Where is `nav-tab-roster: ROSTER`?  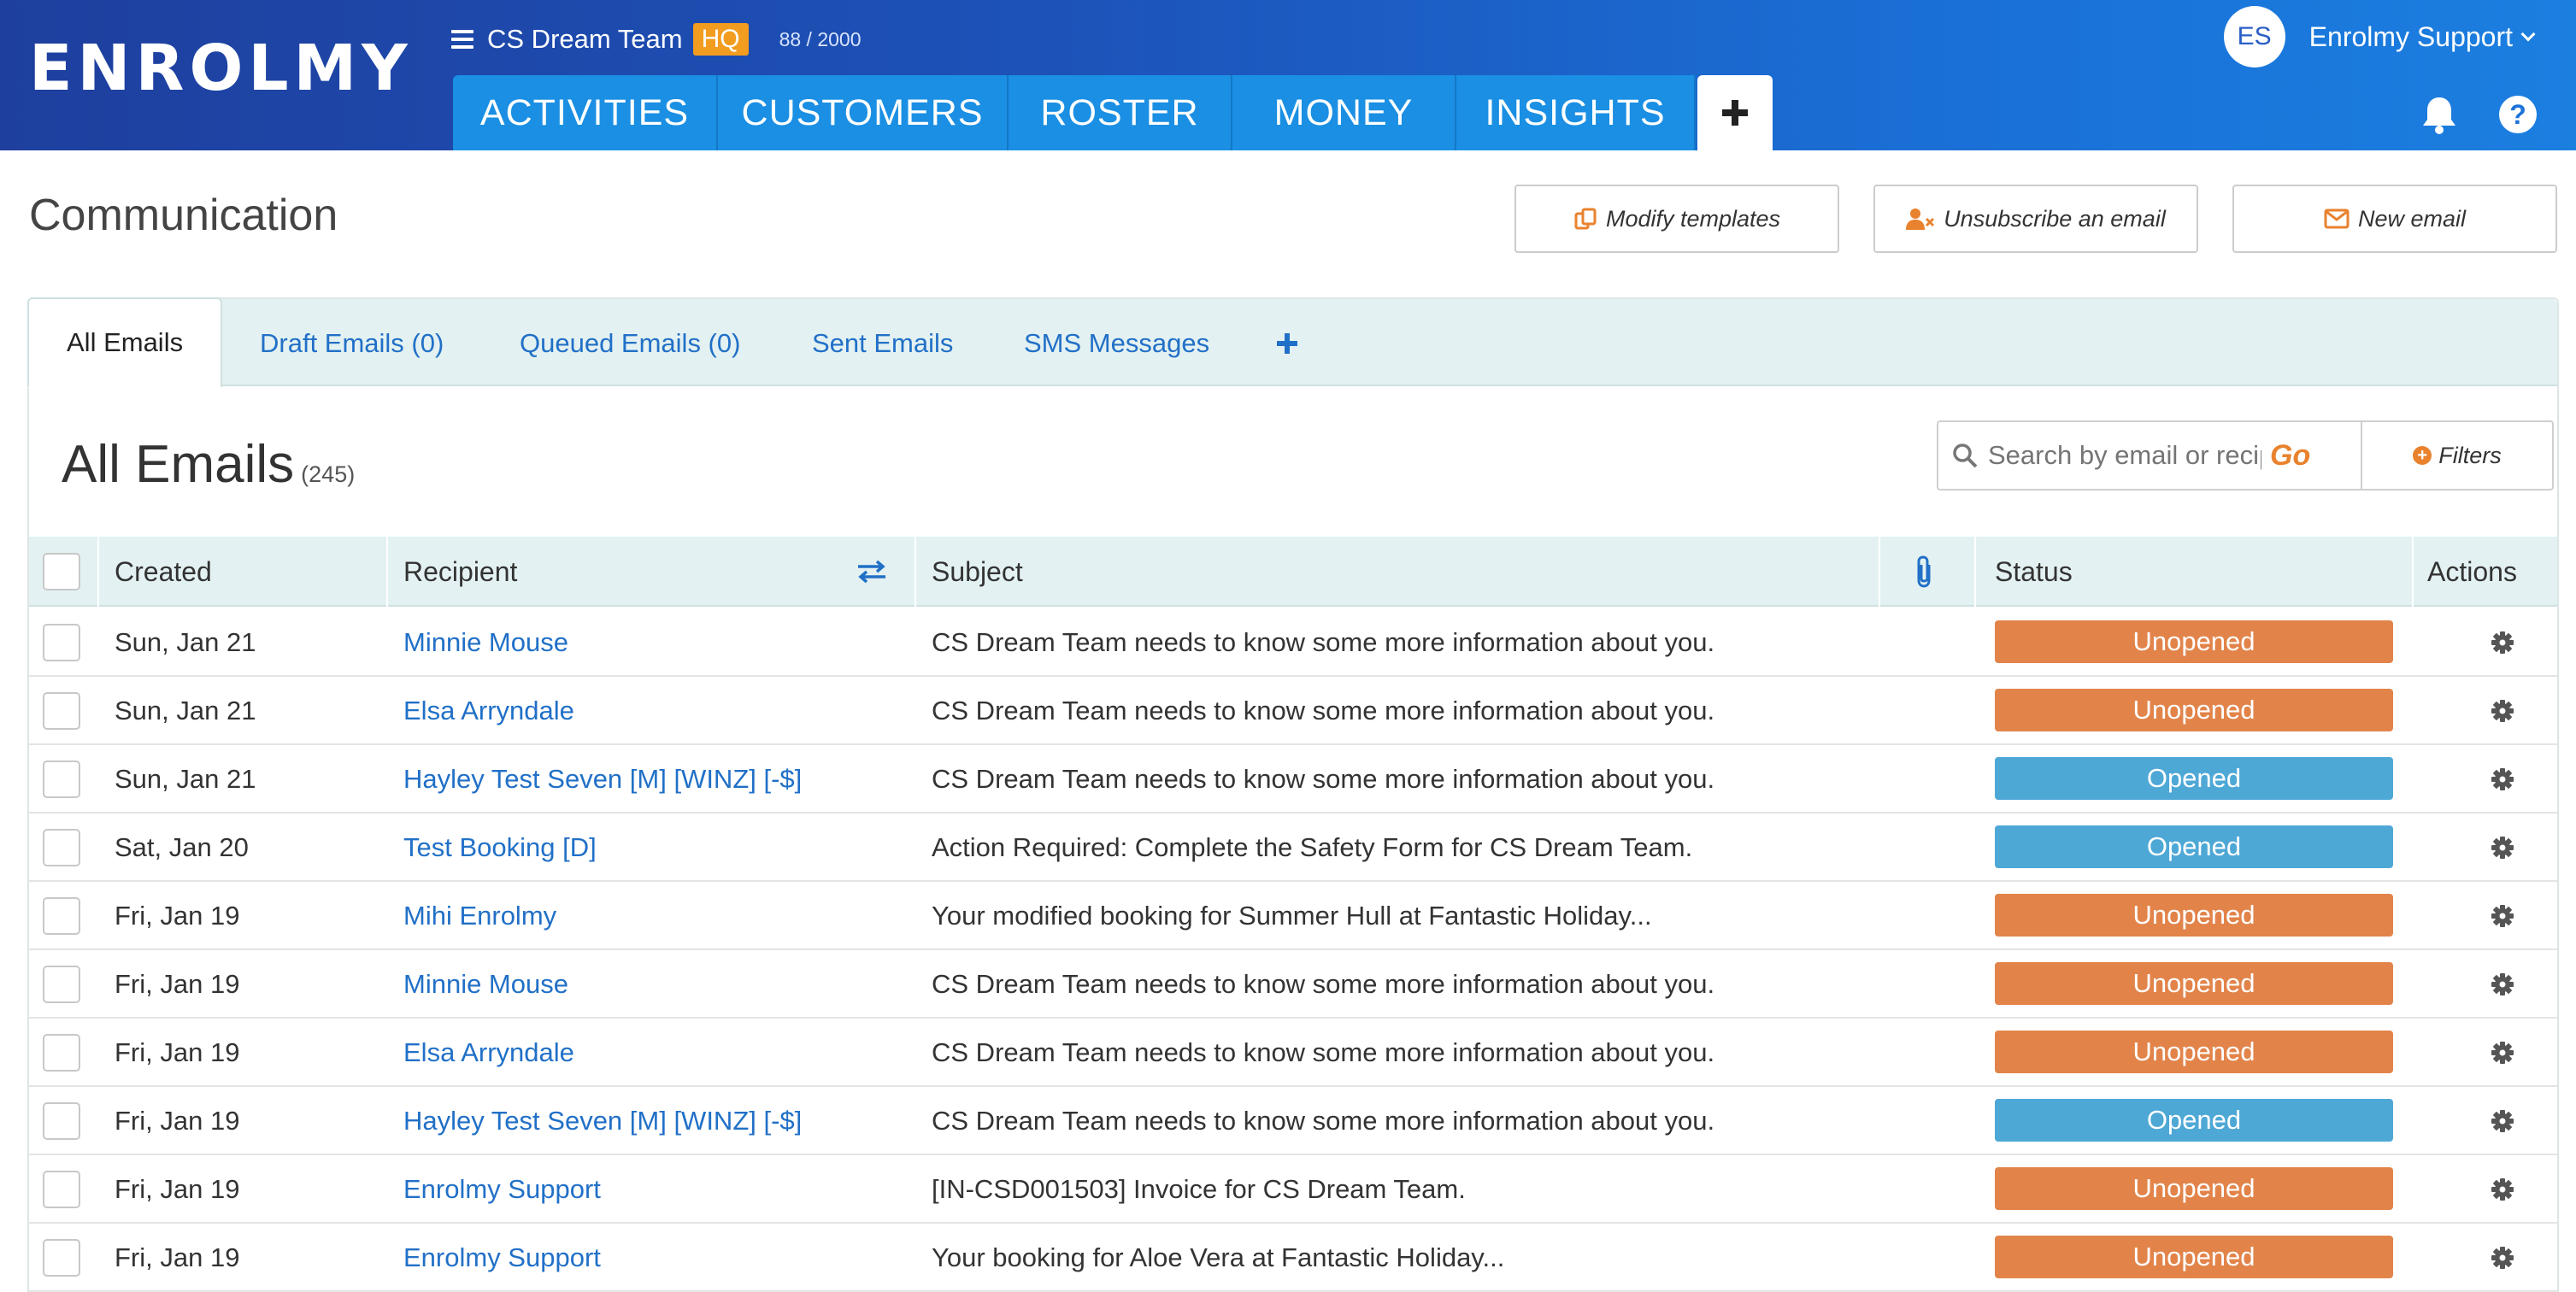 nav-tab-roster: ROSTER is located at coordinates (1120, 112).